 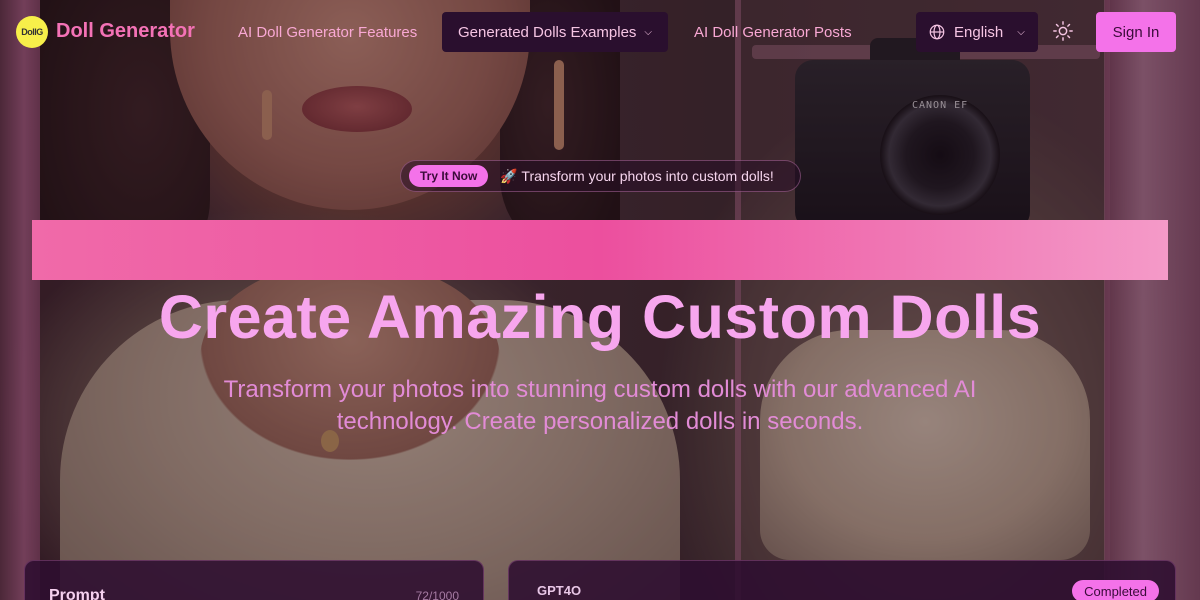 What do you see at coordinates (1115, 590) in the screenshot?
I see `status-badge: Completed` at bounding box center [1115, 590].